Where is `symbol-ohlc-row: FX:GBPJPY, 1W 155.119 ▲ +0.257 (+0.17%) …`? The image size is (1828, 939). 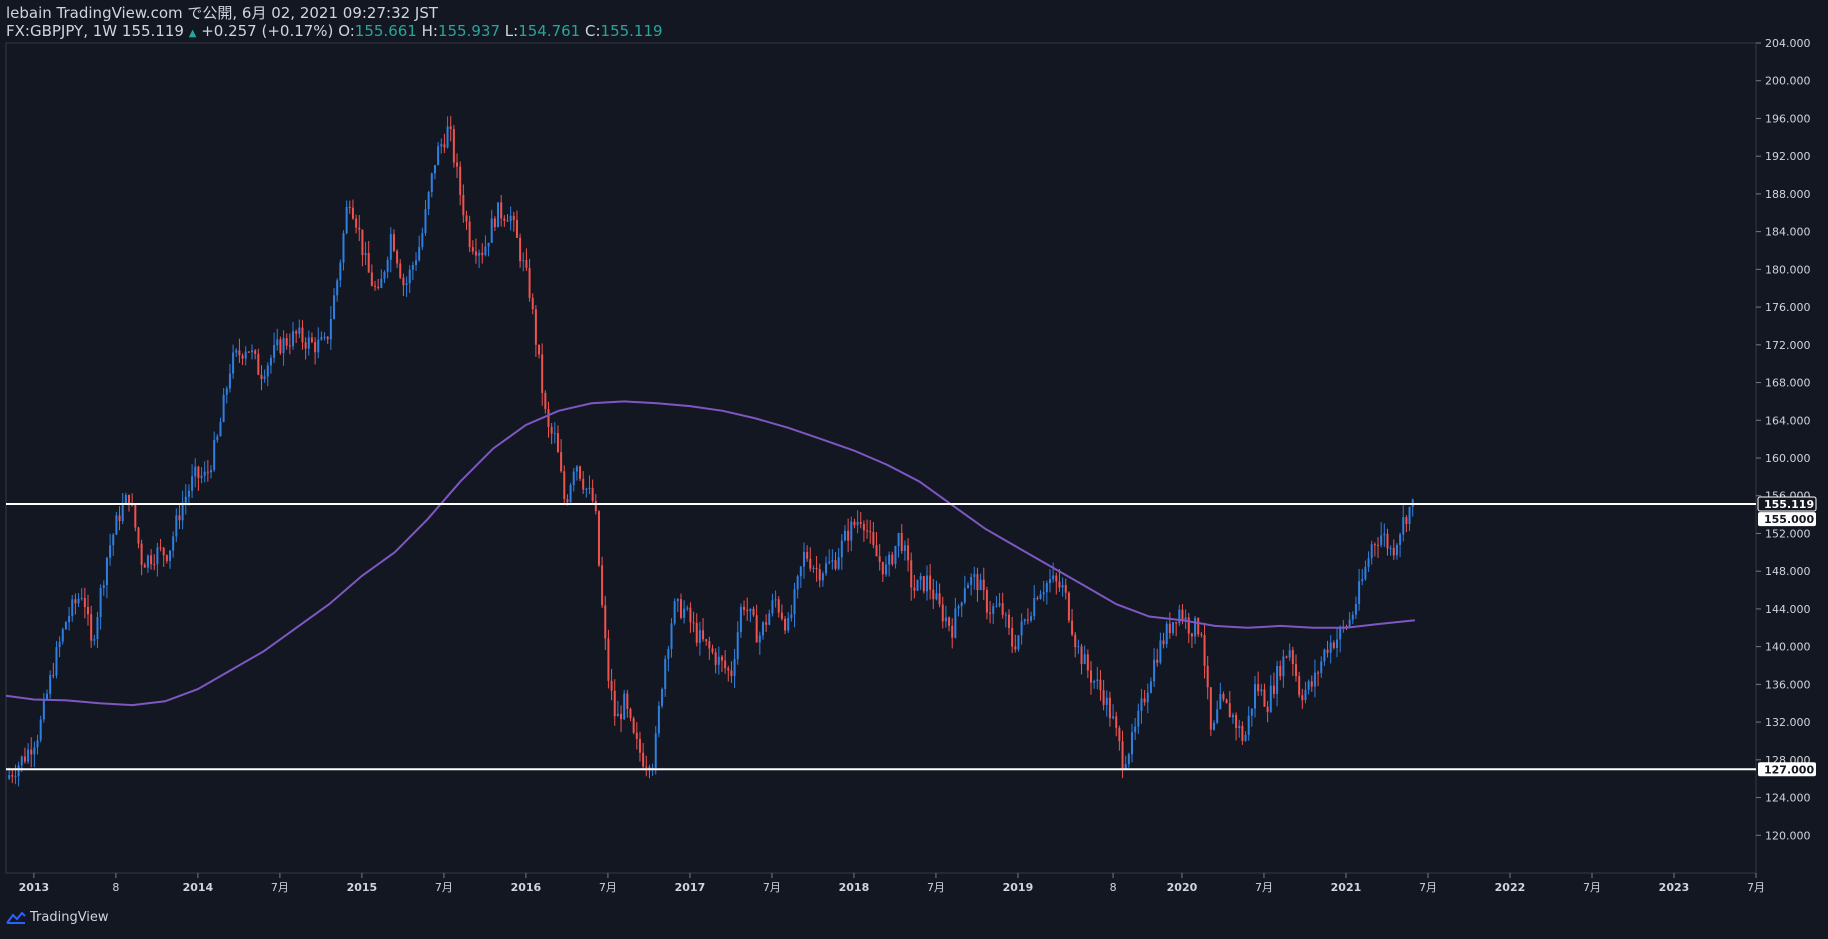
symbol-ohlc-row: FX:GBPJPY, 1W 155.119 ▲ +0.257 (+0.17%) … is located at coordinates (334, 32).